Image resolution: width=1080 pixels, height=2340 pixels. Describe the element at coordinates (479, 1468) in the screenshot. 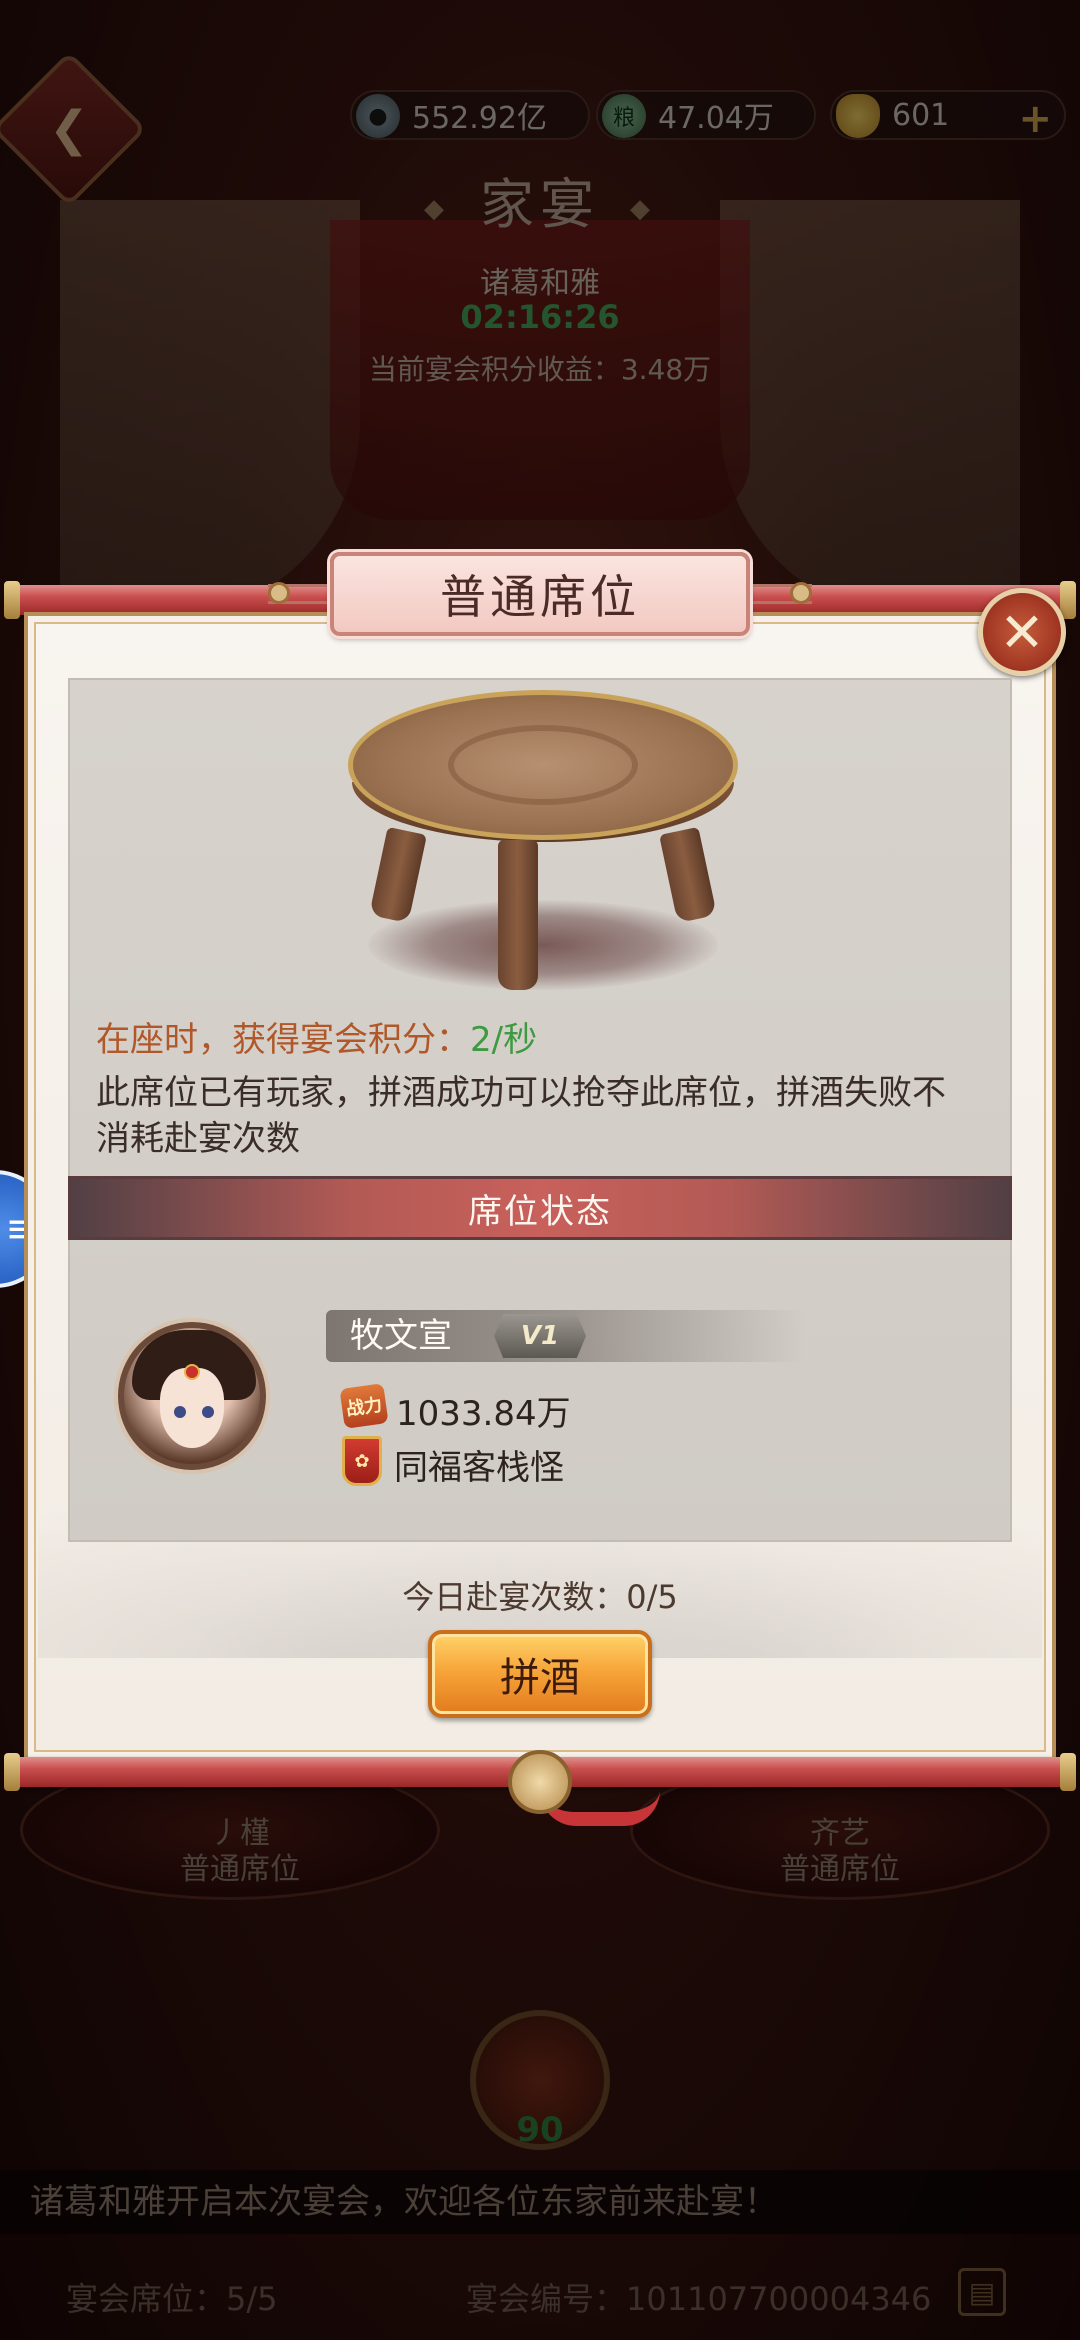

I see `occupant-guild: 同福客栈怪` at that location.